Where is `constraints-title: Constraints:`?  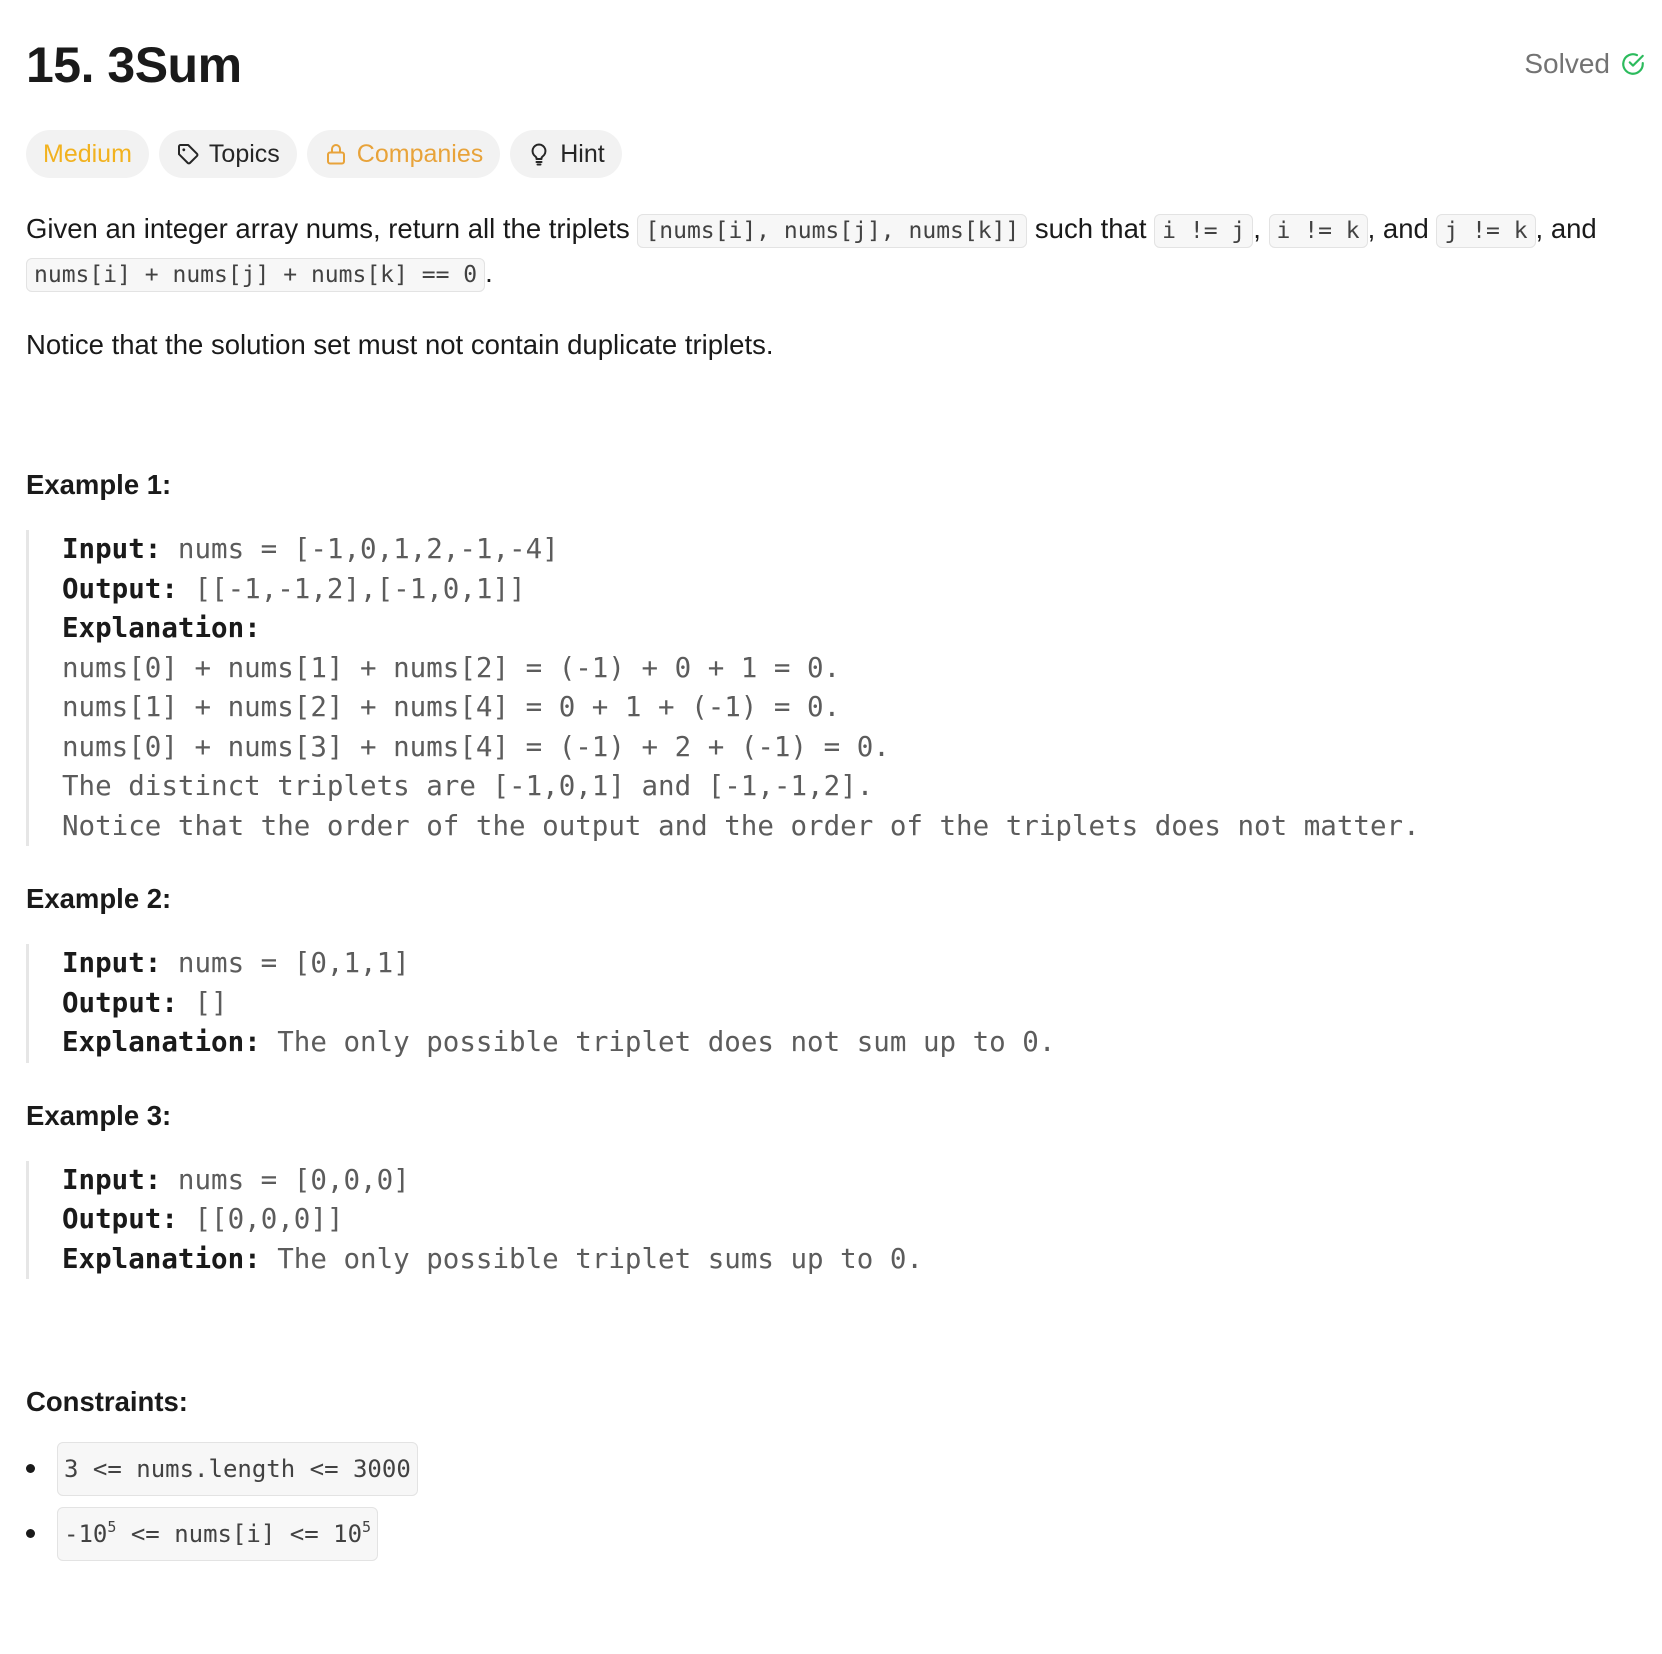
constraints-title: Constraints: is located at coordinates (107, 1401).